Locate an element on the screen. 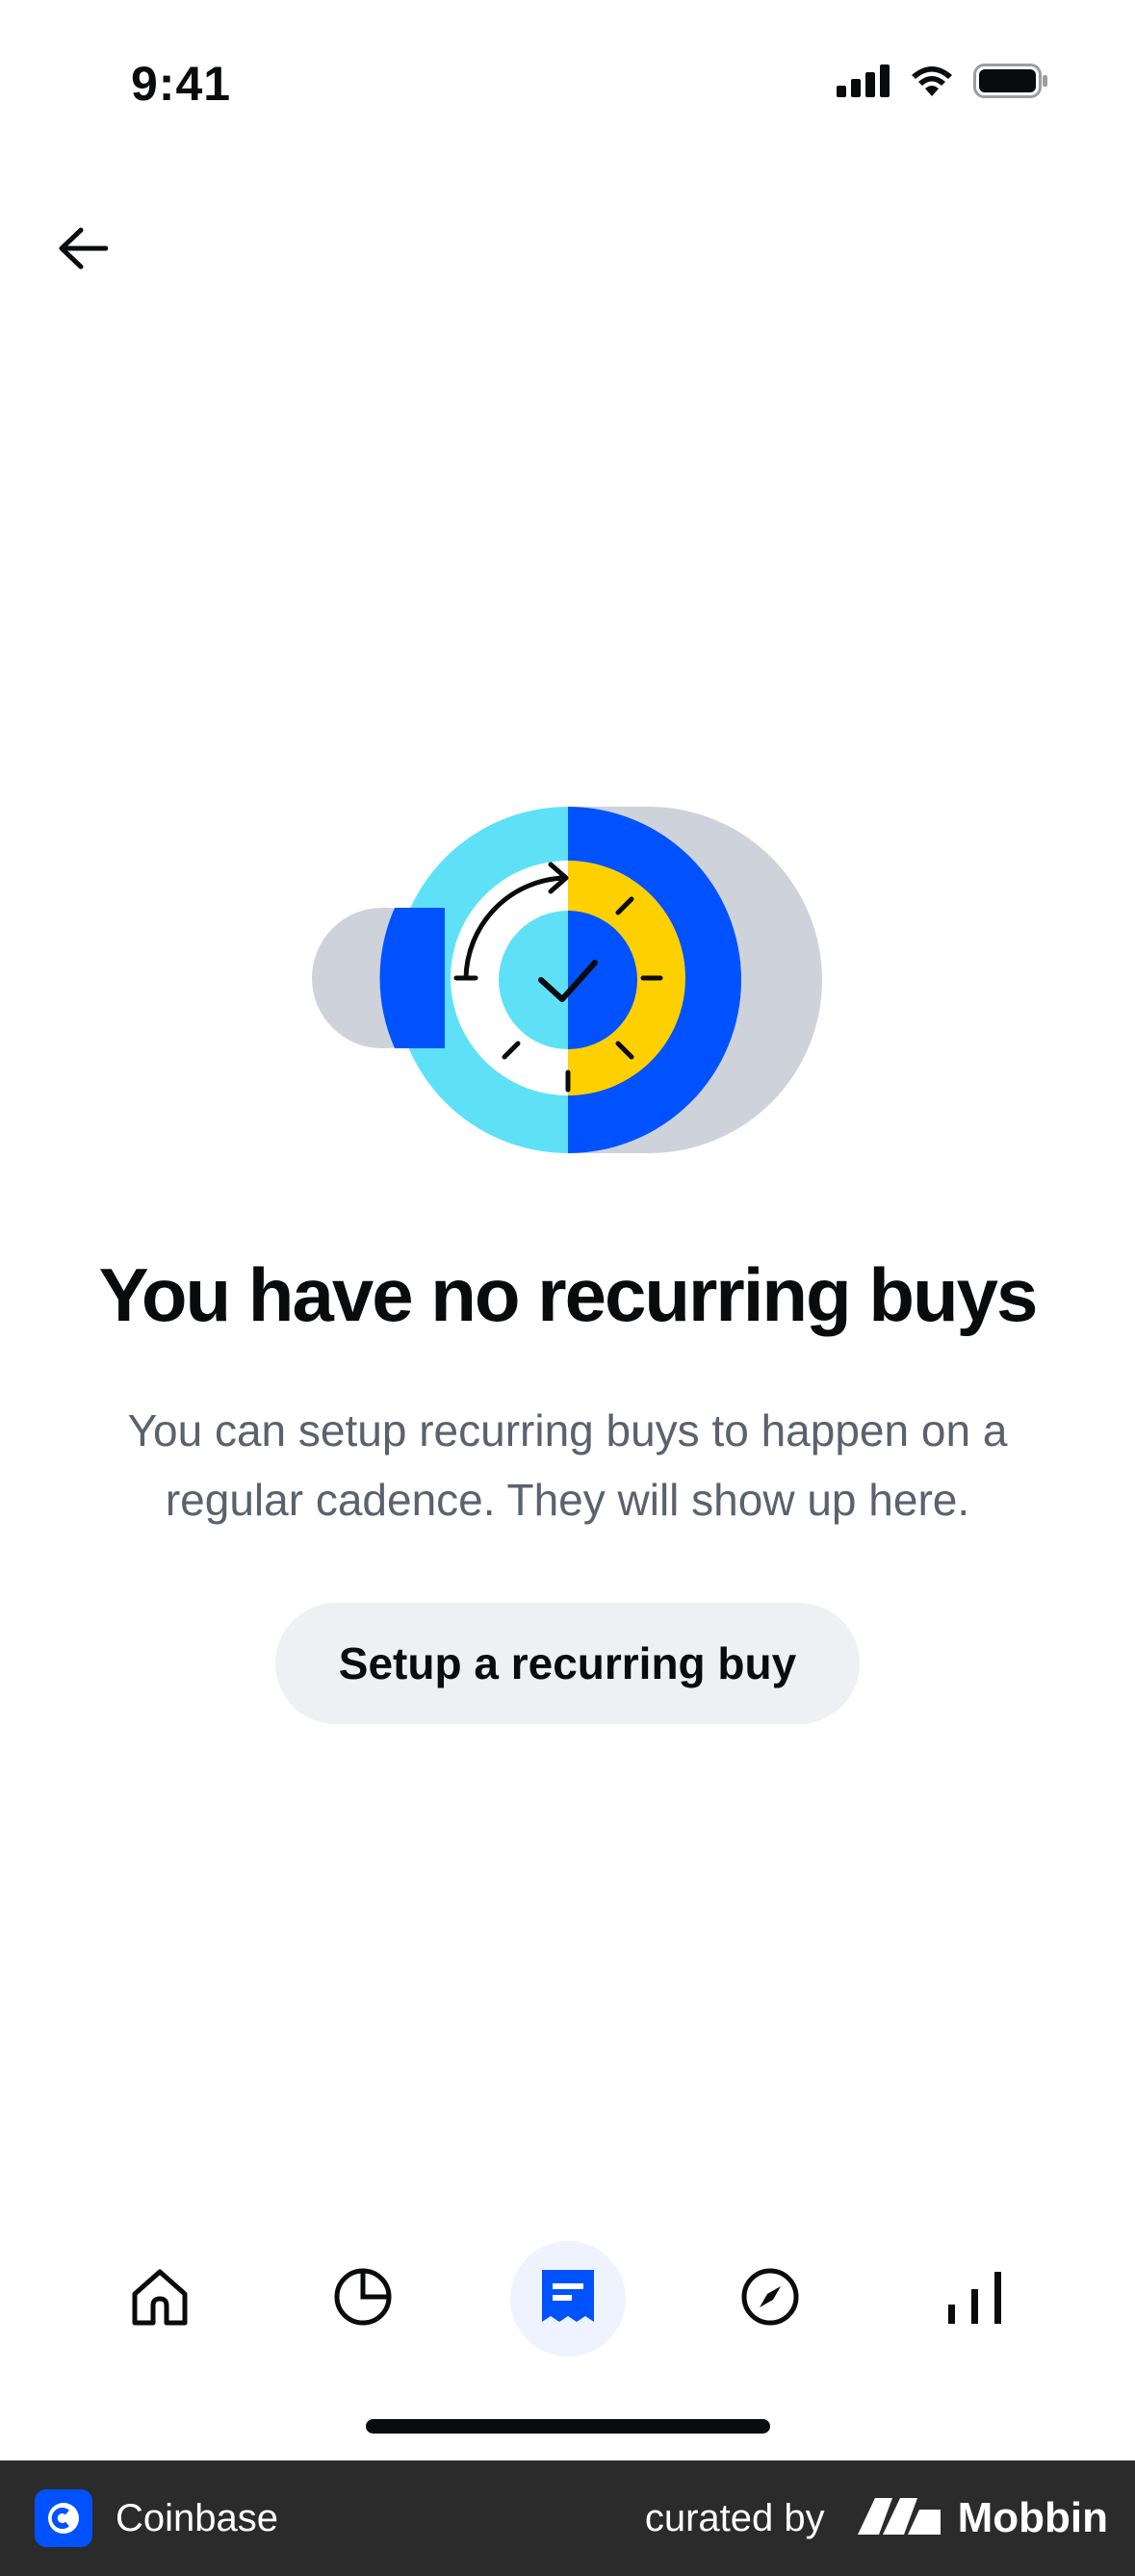 This screenshot has width=1135, height=2576. tab-explore is located at coordinates (770, 2299).